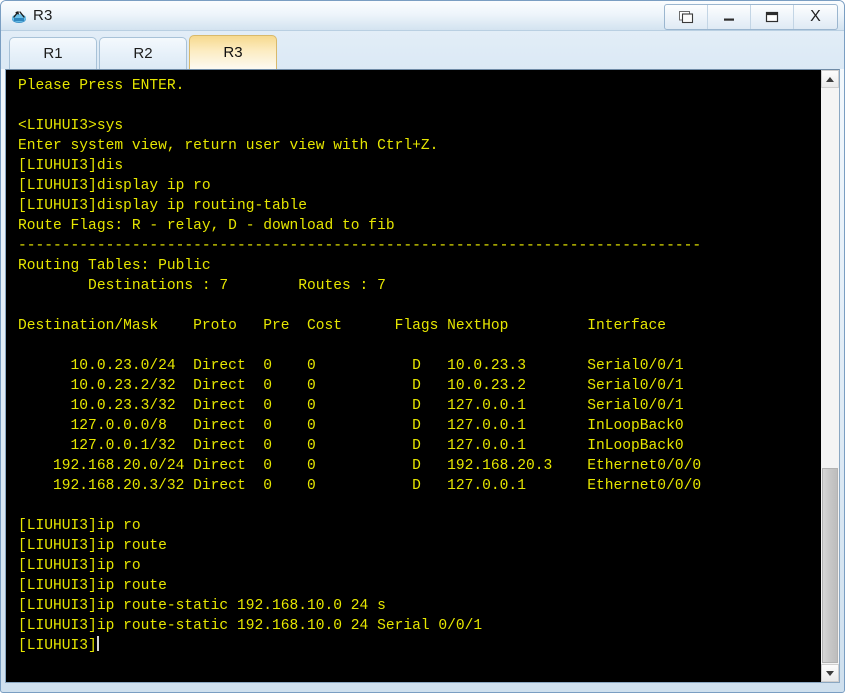  I want to click on tab-r2: R2, so click(143, 53).